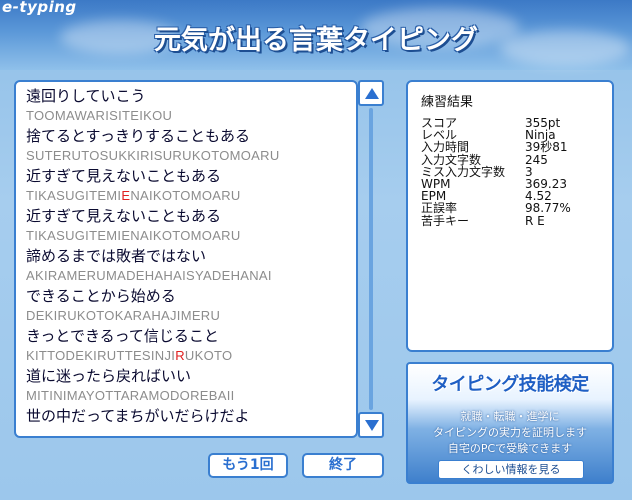 This screenshot has width=632, height=500. I want to click on banner-title: タイピング技能検定, so click(510, 384).